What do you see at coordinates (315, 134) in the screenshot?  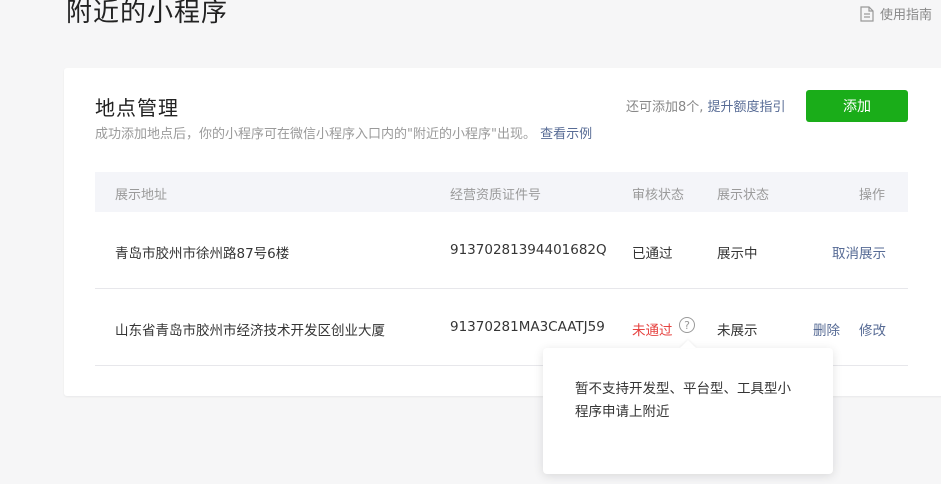 I see `description-text: 成功添加地点后，你的小程序可在微信小程序入口内的"附近的小程序"出现。` at bounding box center [315, 134].